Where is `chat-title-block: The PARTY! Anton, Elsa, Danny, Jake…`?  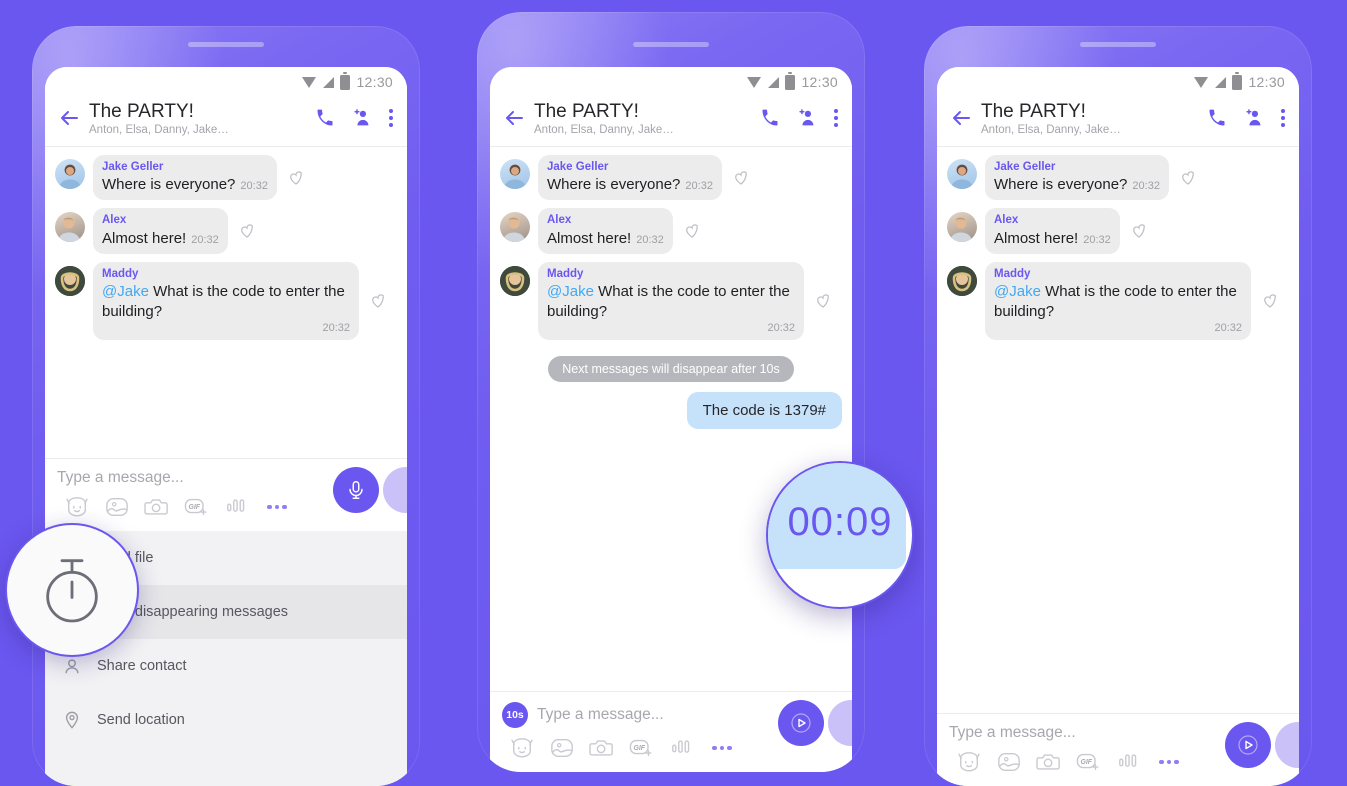 chat-title-block: The PARTY! Anton, Elsa, Danny, Jake… is located at coordinates (199, 118).